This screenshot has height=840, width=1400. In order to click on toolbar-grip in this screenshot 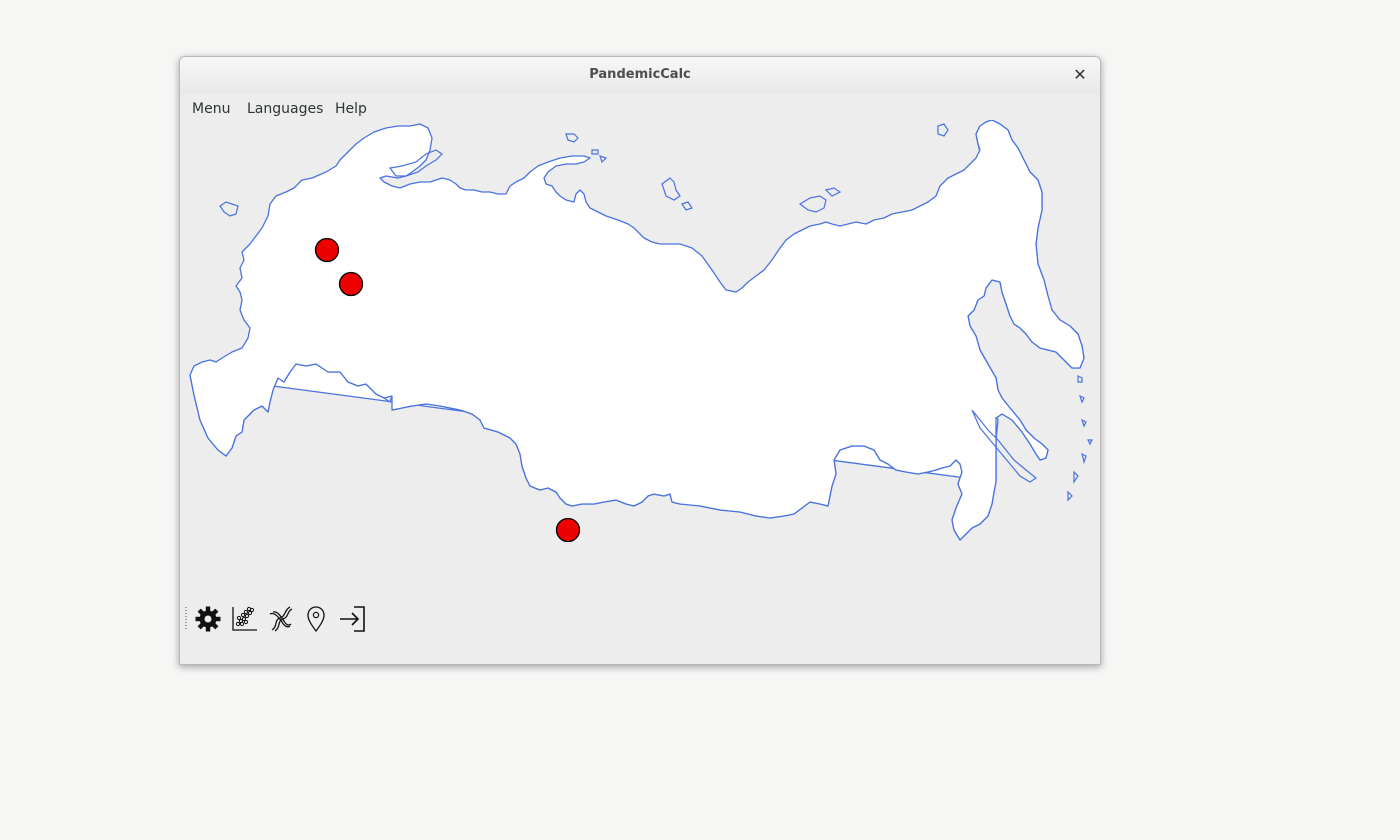, I will do `click(186, 619)`.